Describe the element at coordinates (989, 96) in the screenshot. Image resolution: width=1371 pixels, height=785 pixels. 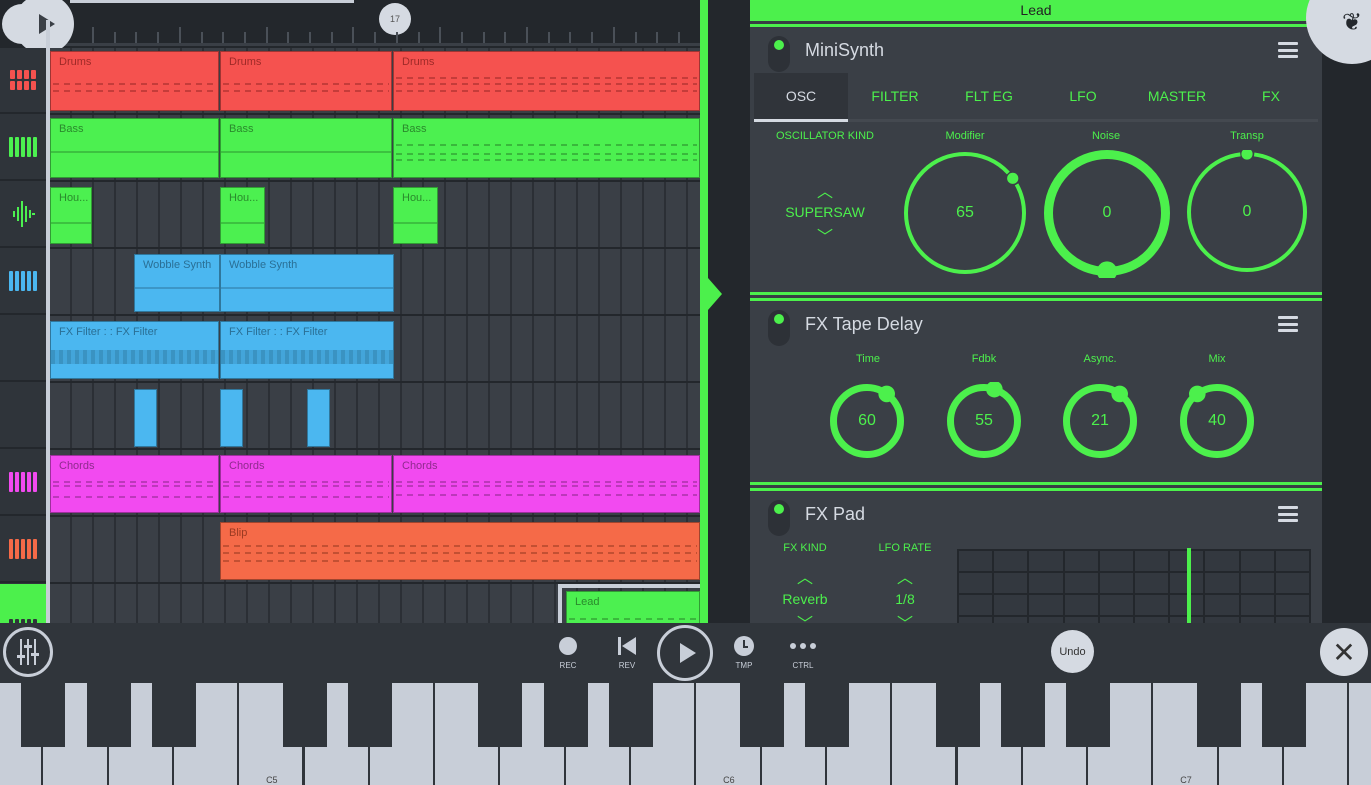
I see `tab-flt-eg: FLT EG` at that location.